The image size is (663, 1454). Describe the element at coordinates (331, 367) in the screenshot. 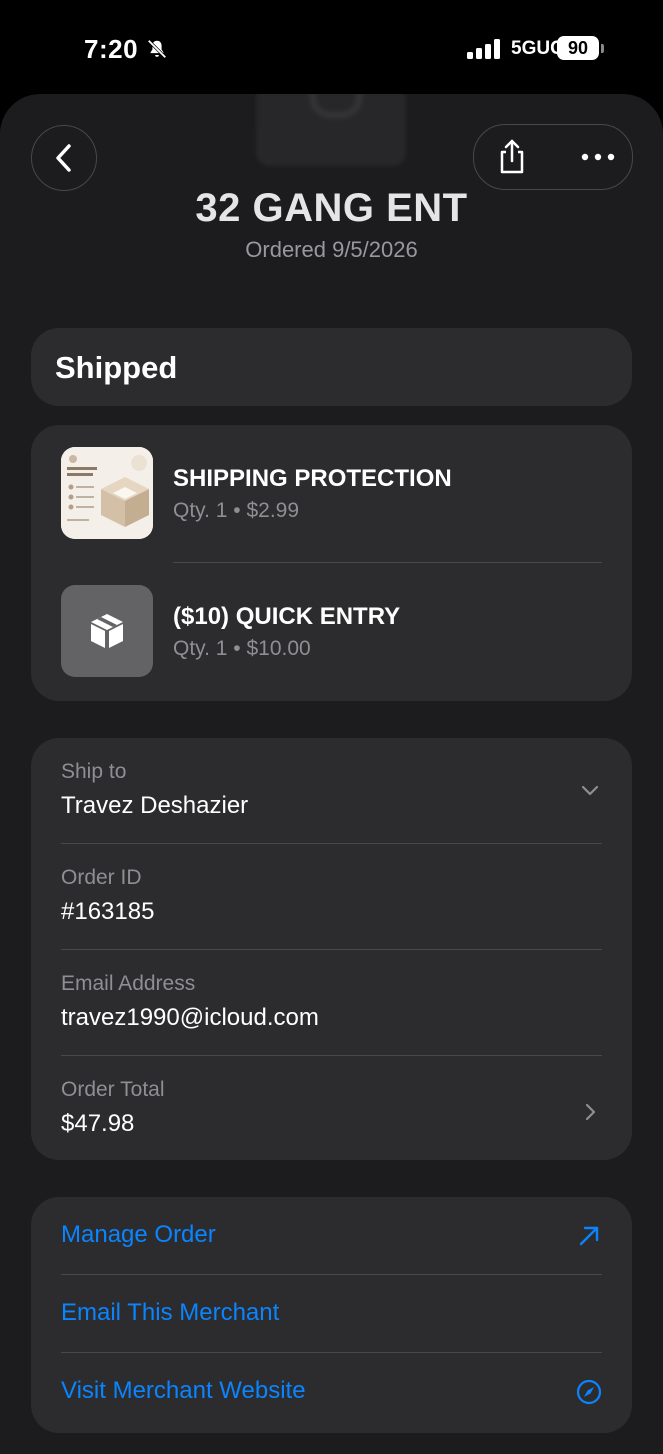

I see `order-status-card: Shipped` at that location.